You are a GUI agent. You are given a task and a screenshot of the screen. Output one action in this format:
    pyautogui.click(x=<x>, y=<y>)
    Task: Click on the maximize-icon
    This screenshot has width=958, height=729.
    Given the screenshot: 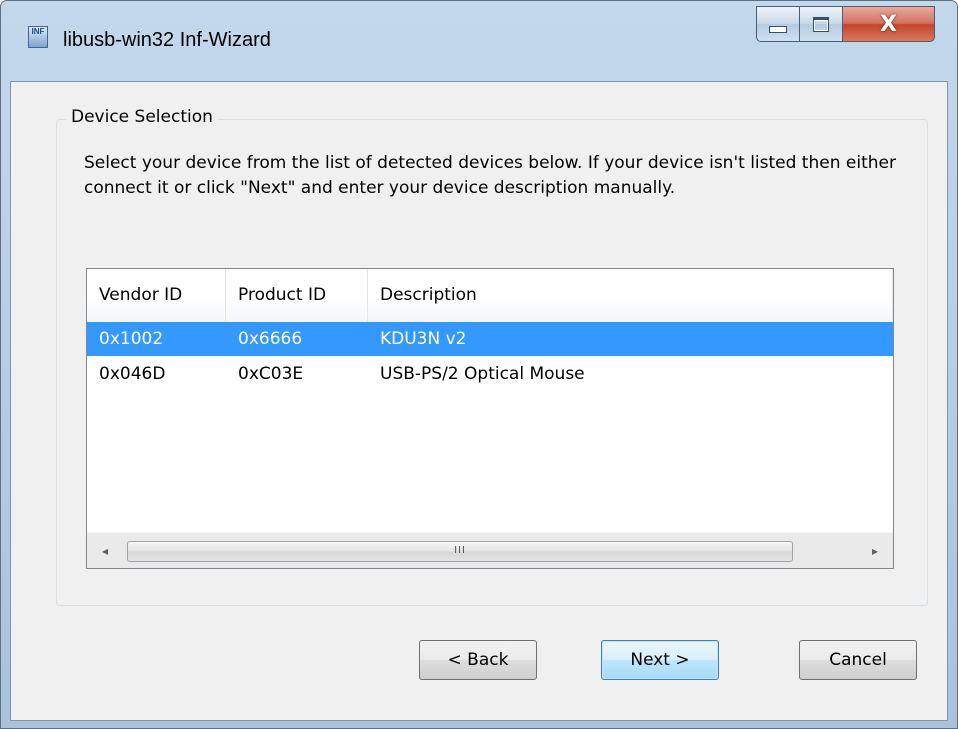 What is the action you would take?
    pyautogui.click(x=821, y=24)
    